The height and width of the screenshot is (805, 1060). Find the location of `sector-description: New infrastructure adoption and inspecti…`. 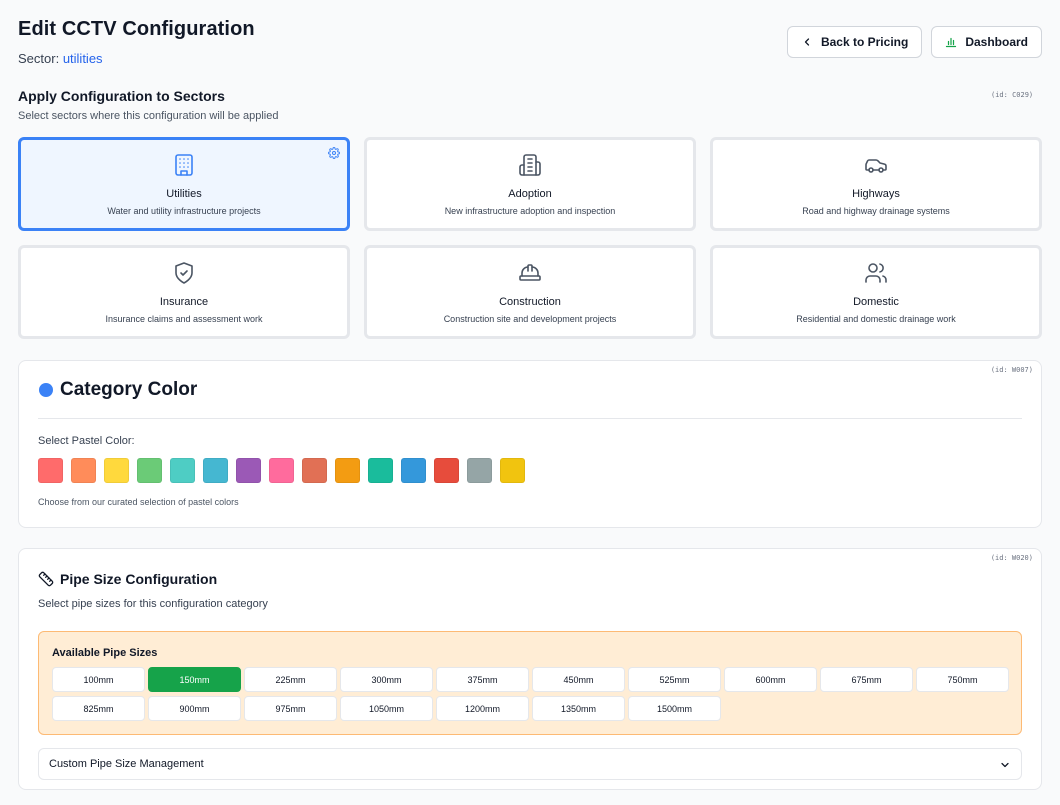

sector-description: New infrastructure adoption and inspecti… is located at coordinates (530, 211).